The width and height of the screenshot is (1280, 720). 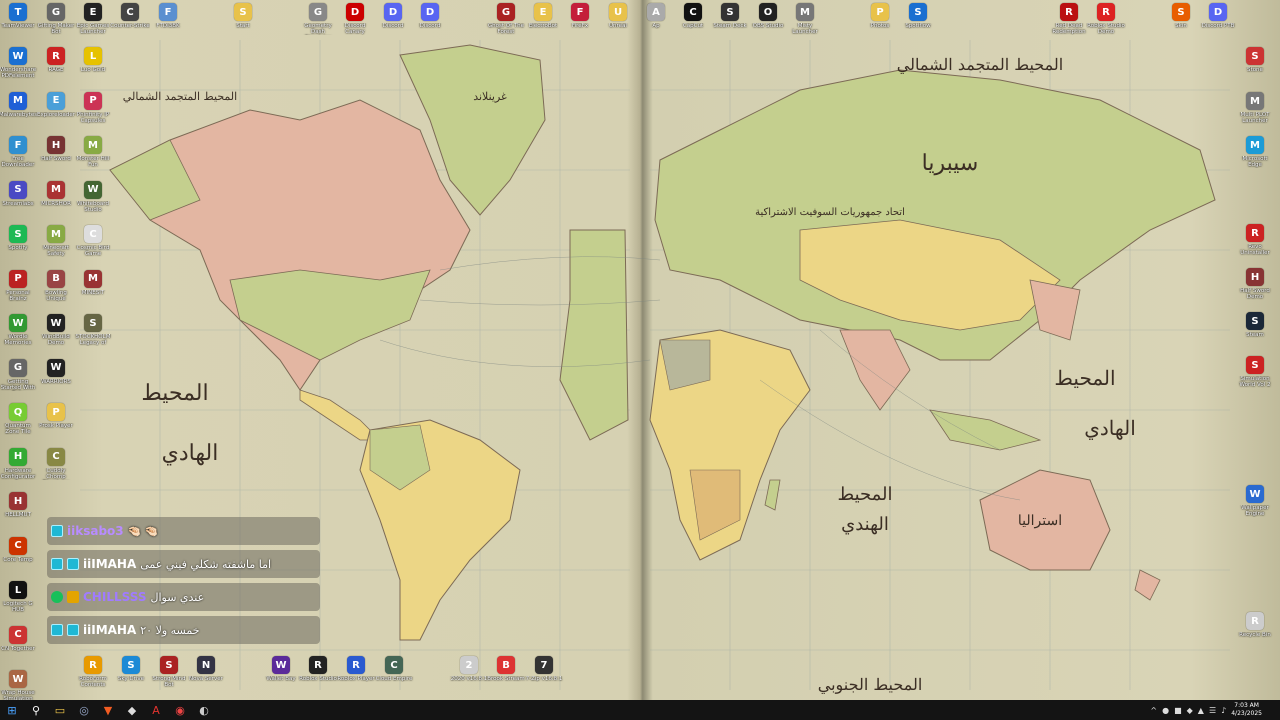 What do you see at coordinates (60, 710) in the screenshot?
I see `file-explorer-icon: ▭` at bounding box center [60, 710].